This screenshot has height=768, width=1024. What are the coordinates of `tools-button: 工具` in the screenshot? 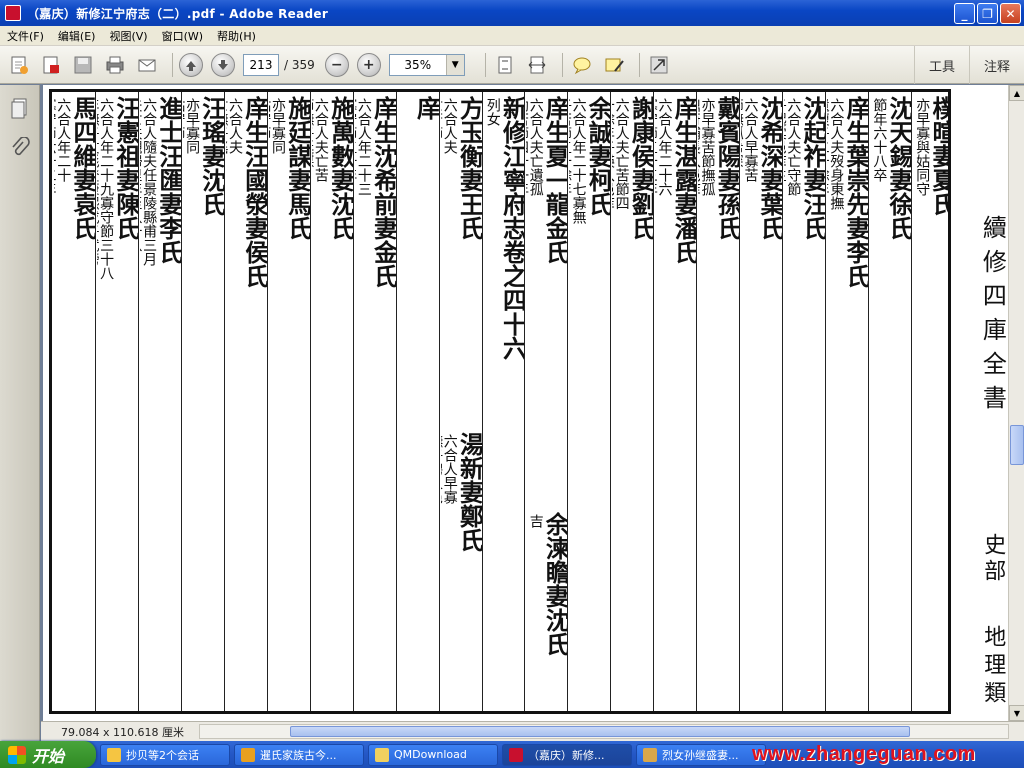 It's located at (941, 65).